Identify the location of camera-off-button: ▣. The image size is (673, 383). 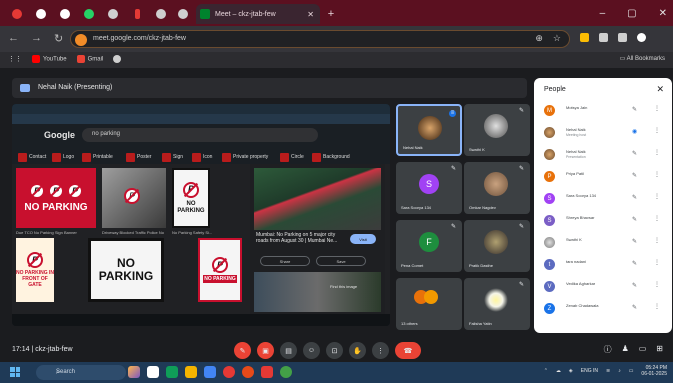
(265, 350).